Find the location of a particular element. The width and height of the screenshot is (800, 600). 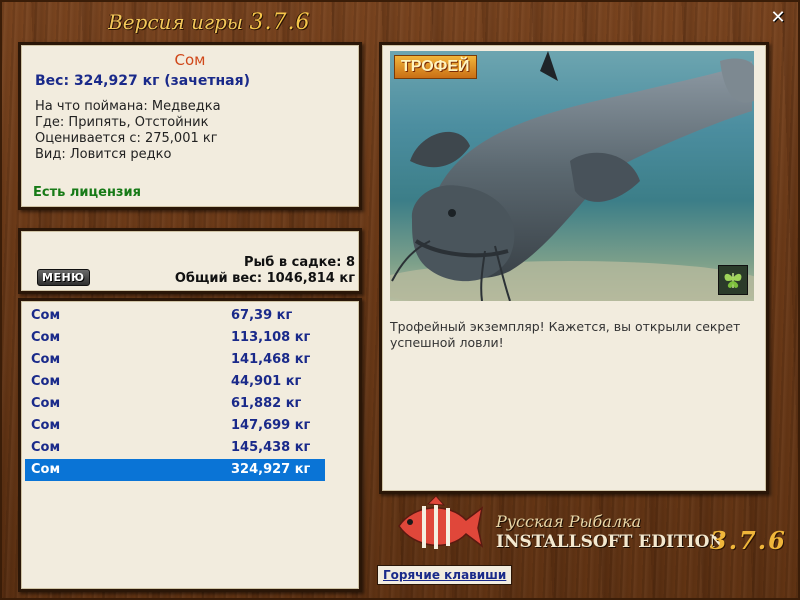

list-item-selected: Сом 324,927 кг is located at coordinates (175, 470).